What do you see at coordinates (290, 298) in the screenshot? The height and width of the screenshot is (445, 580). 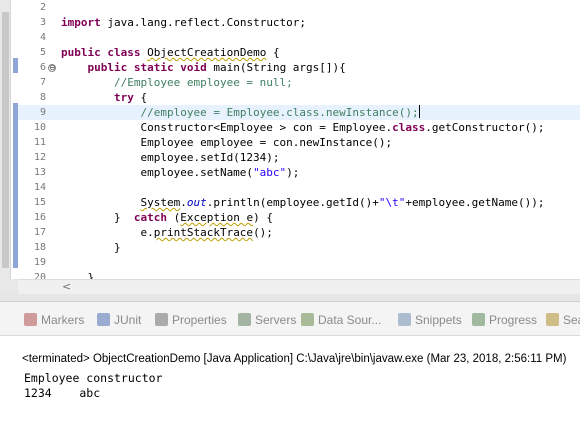 I see `panel-sash` at bounding box center [290, 298].